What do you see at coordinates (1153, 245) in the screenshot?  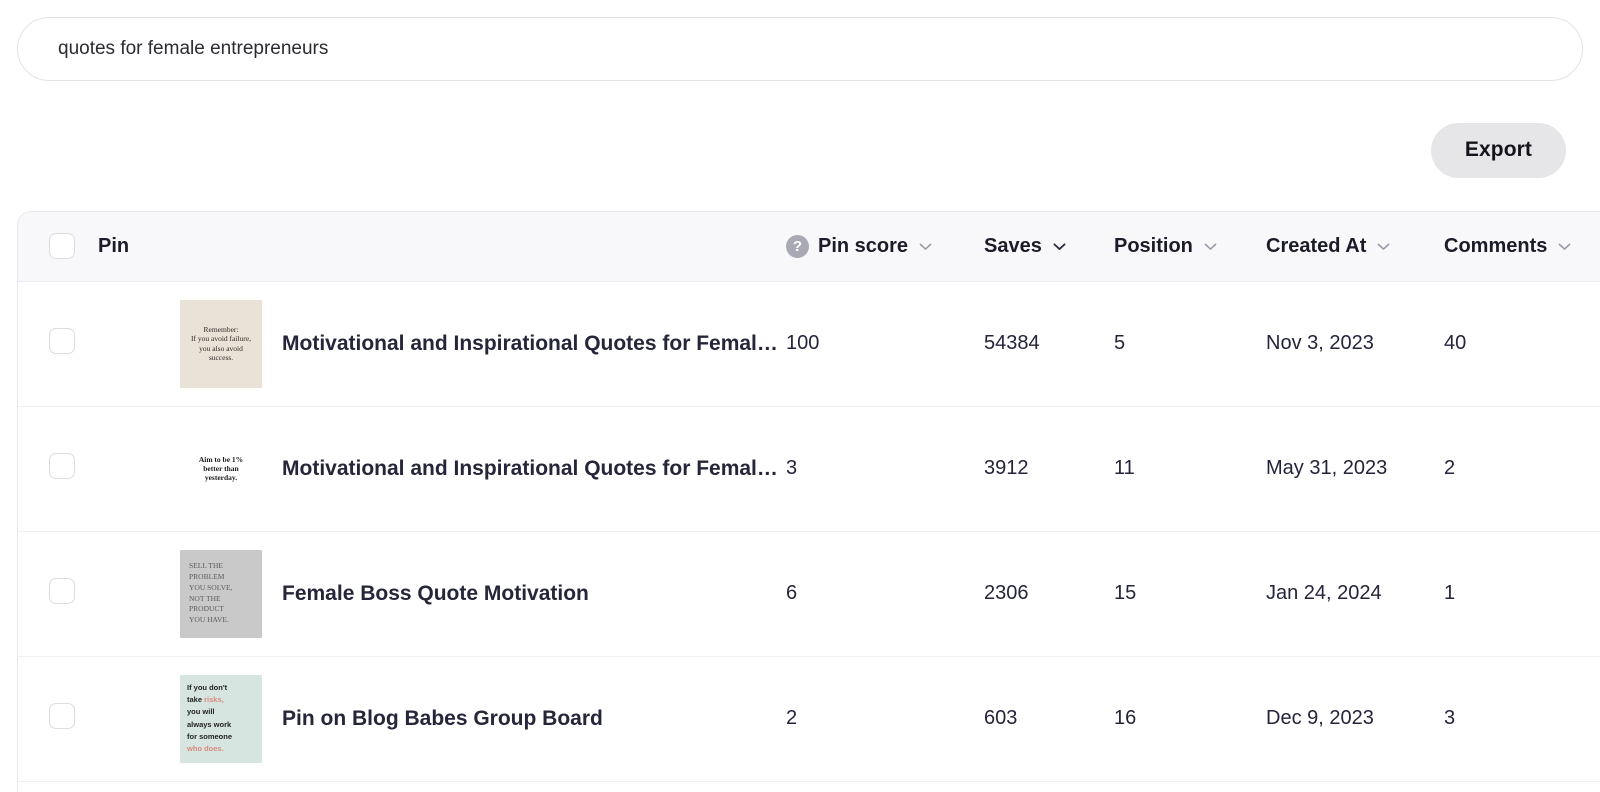 I see `header-position-label: Position` at bounding box center [1153, 245].